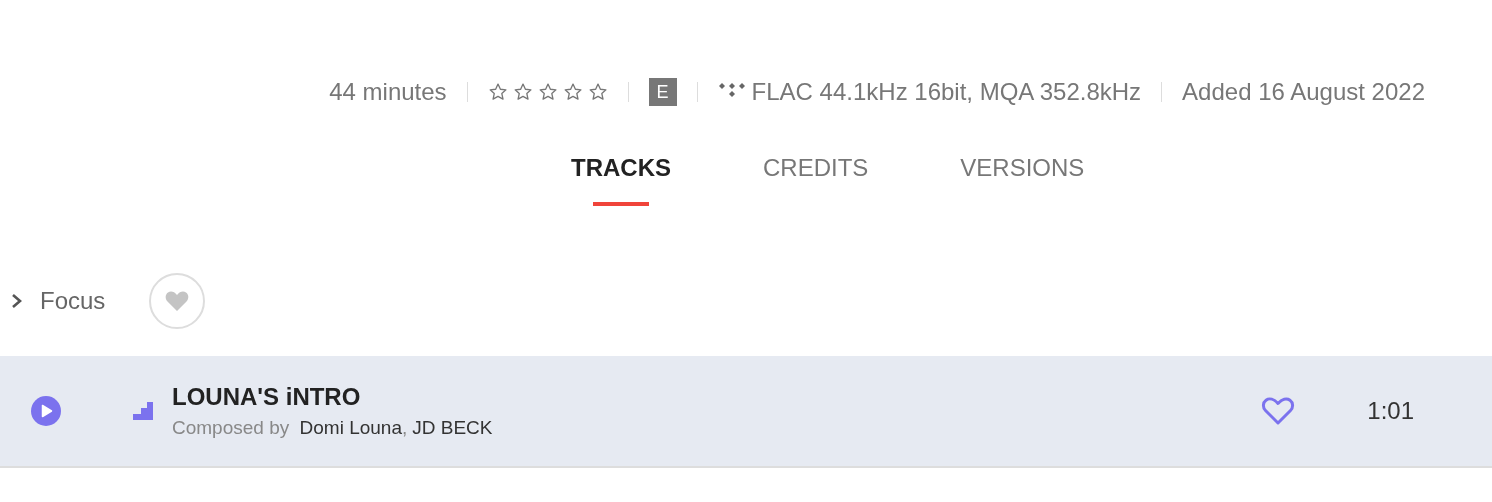 Image resolution: width=1492 pixels, height=502 pixels. I want to click on section-title: Focus, so click(73, 301).